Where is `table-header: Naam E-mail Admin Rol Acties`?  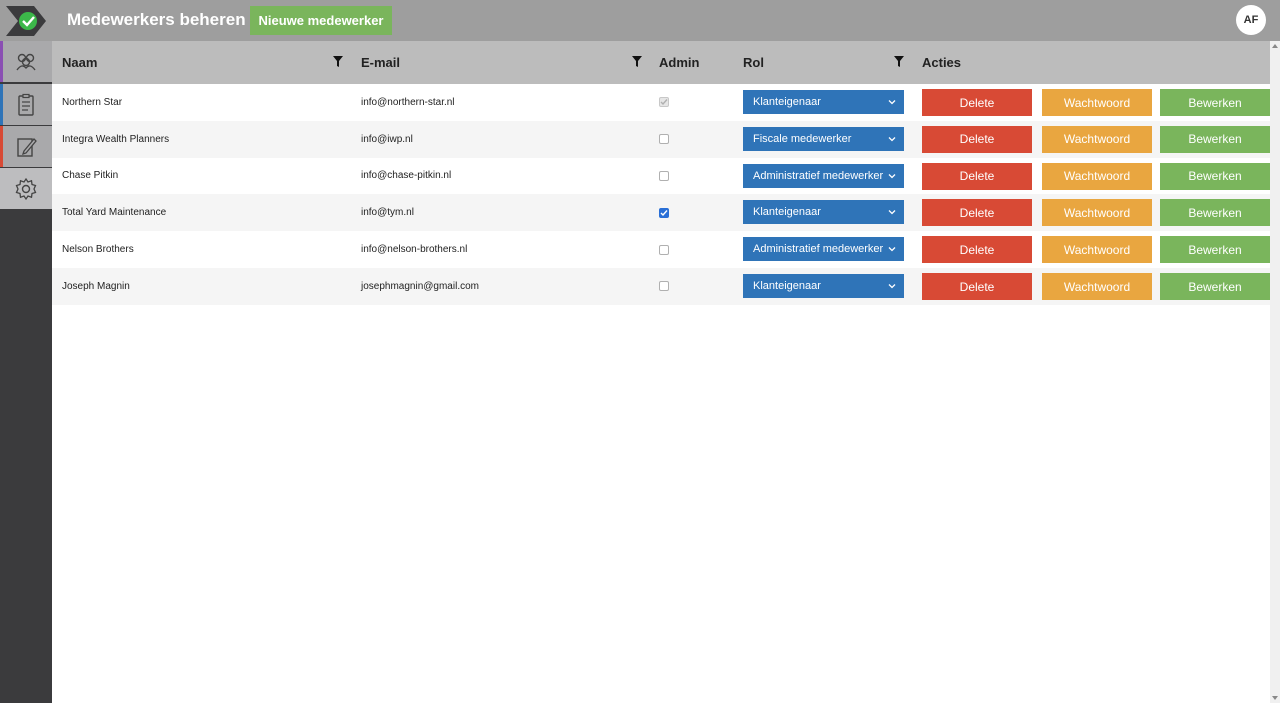
table-header: Naam E-mail Admin Rol Acties is located at coordinates (661, 62).